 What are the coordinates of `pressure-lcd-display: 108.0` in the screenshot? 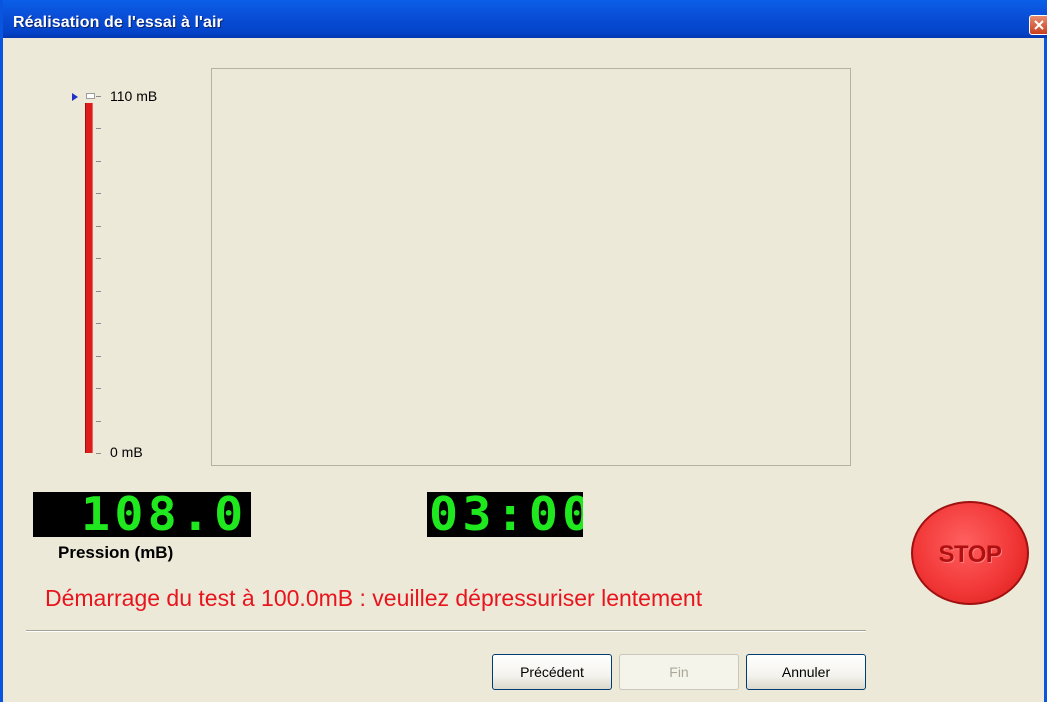 It's located at (142, 514).